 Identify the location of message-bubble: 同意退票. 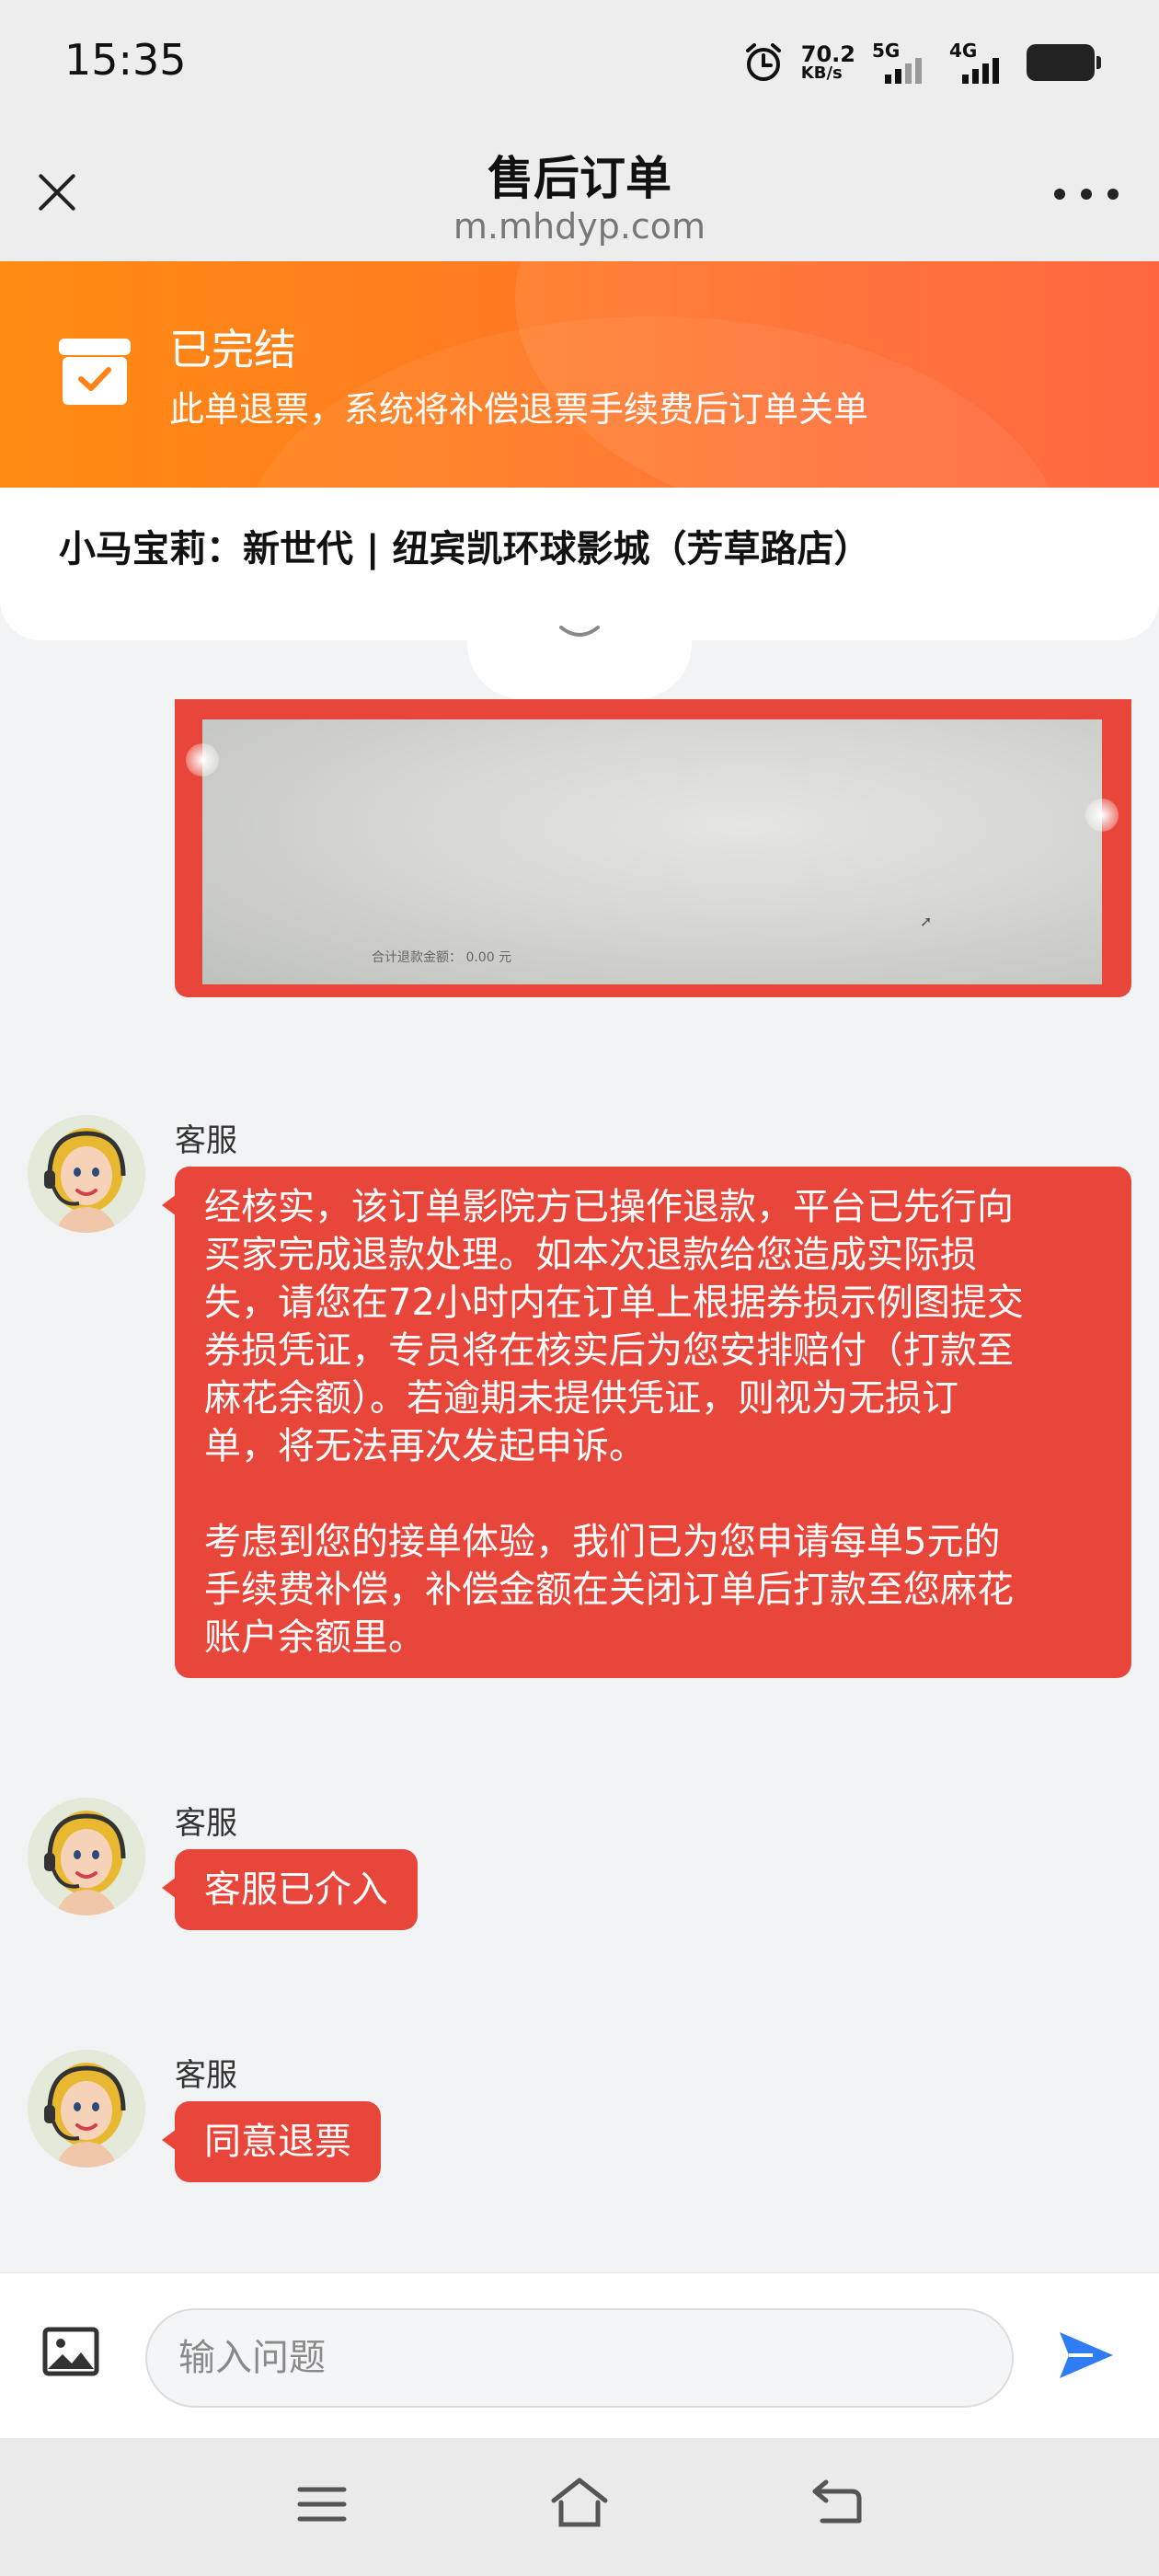
(271, 2141).